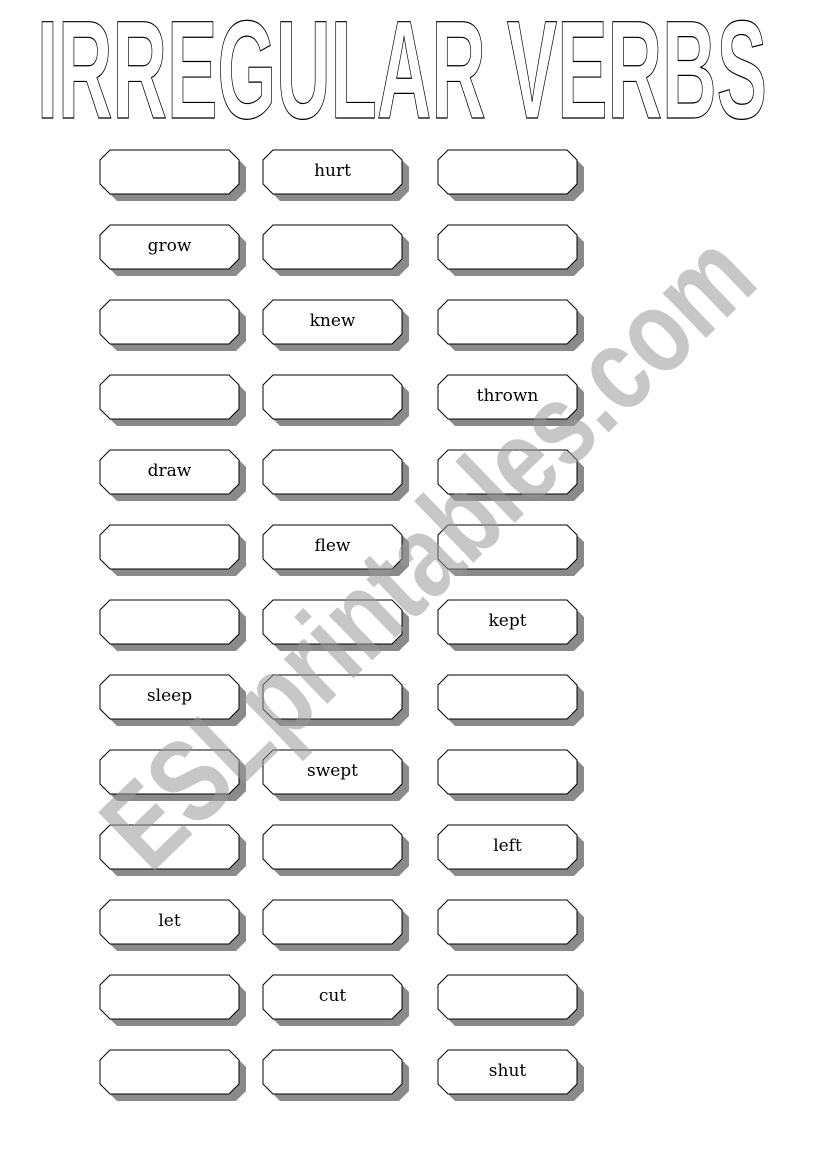  What do you see at coordinates (332, 321) in the screenshot?
I see `verb-label: knew` at bounding box center [332, 321].